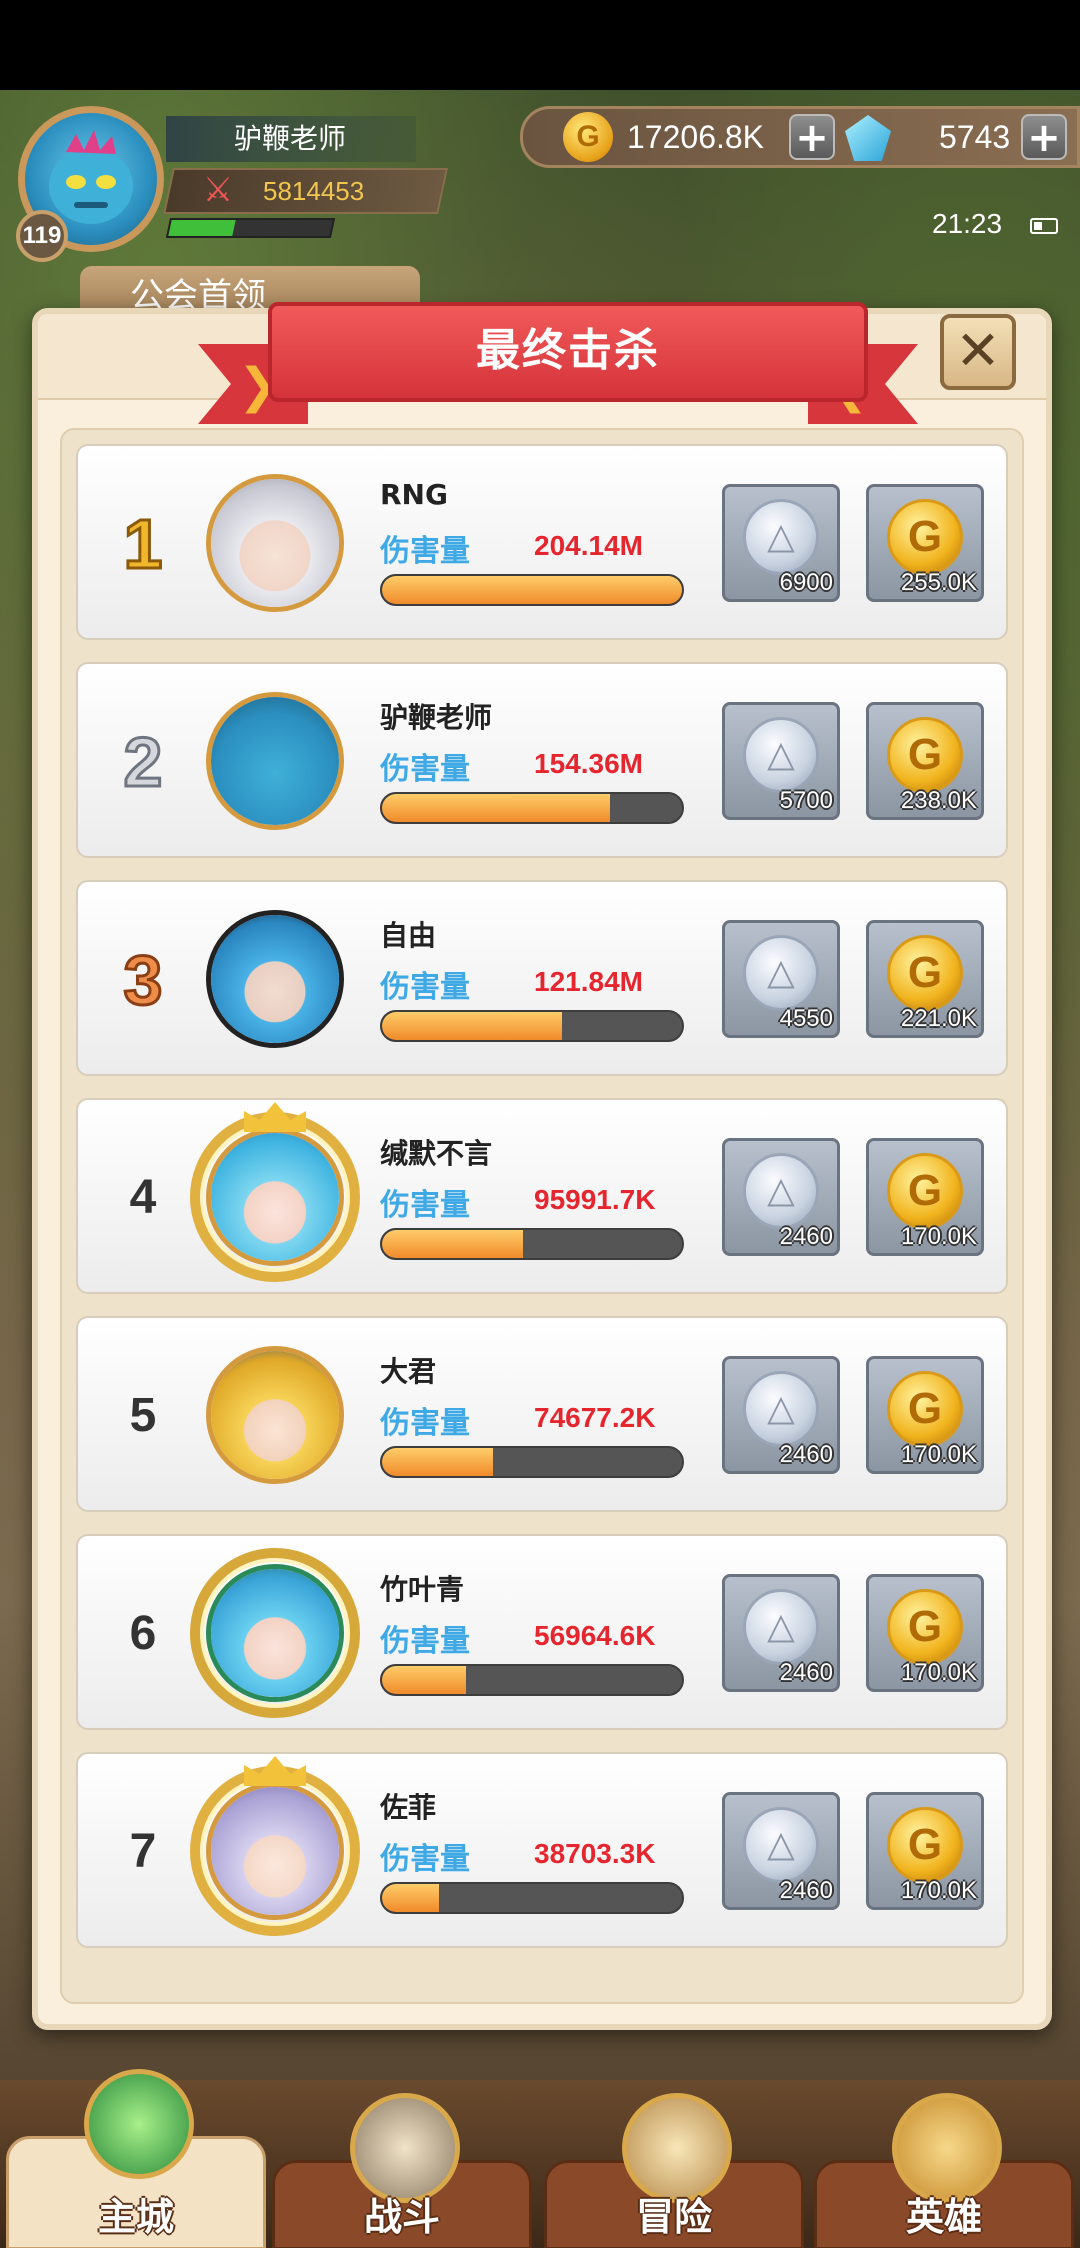 Image resolution: width=1080 pixels, height=2248 pixels. Describe the element at coordinates (595, 1635) in the screenshot. I see `damage-value: 56964.6K` at that location.